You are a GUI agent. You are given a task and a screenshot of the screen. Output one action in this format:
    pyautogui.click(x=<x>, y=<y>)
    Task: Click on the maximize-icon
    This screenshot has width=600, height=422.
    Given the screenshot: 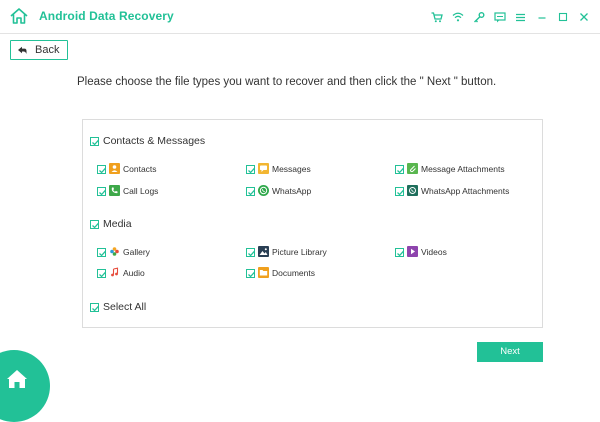 What is the action you would take?
    pyautogui.click(x=562, y=17)
    